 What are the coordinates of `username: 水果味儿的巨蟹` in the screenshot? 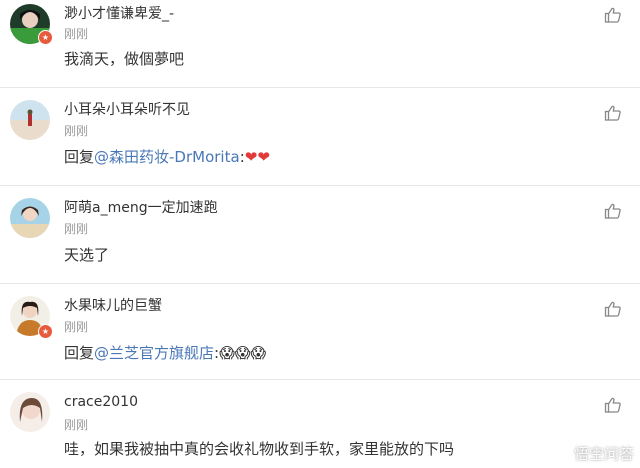 It's located at (113, 305).